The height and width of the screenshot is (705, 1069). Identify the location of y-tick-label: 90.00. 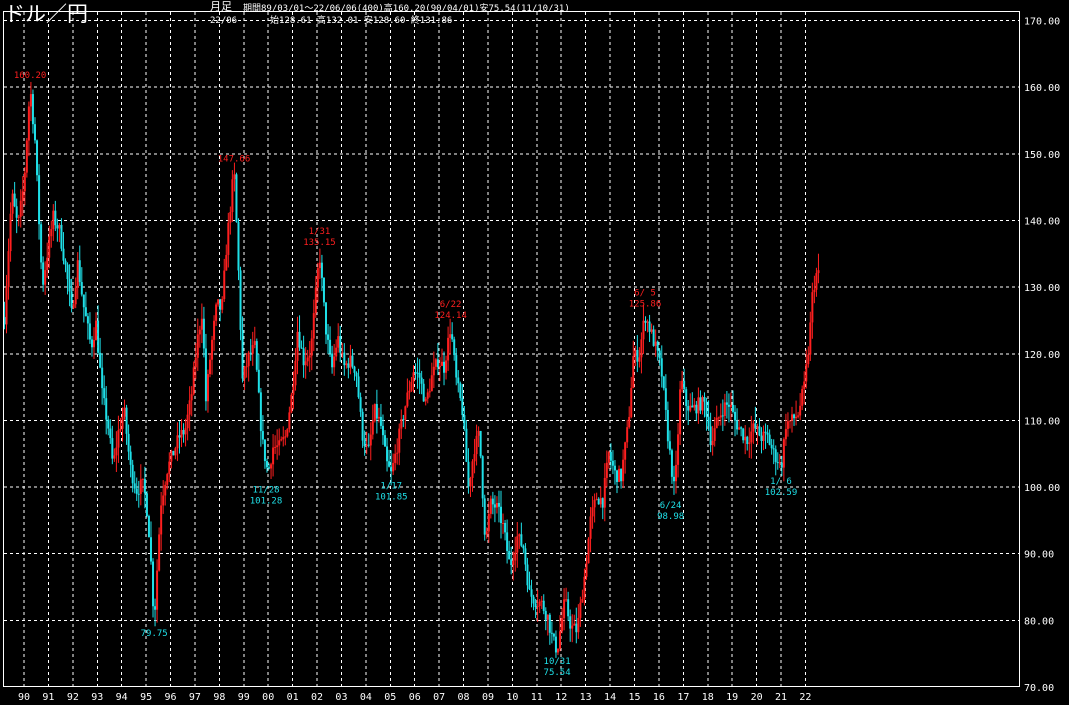
(1039, 555).